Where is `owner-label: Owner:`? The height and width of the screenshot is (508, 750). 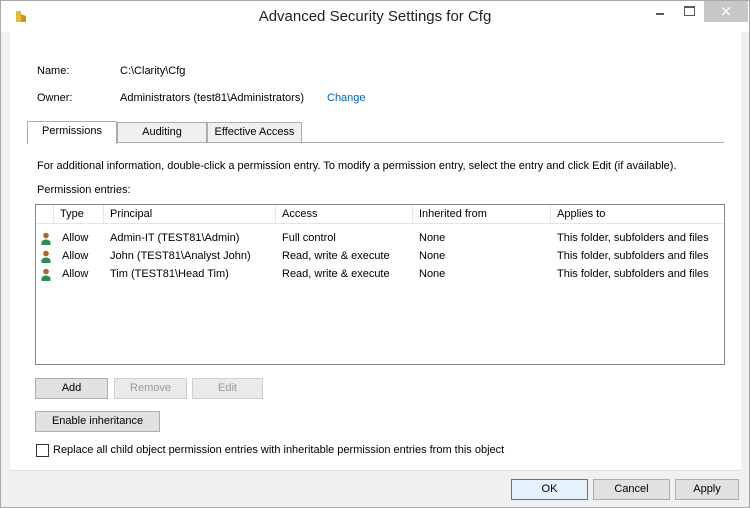 owner-label: Owner: is located at coordinates (55, 98).